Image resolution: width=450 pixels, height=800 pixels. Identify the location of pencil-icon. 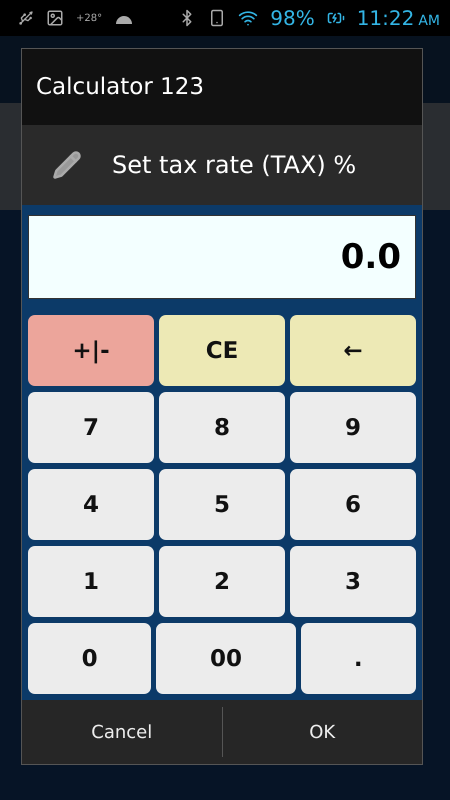
(67, 165).